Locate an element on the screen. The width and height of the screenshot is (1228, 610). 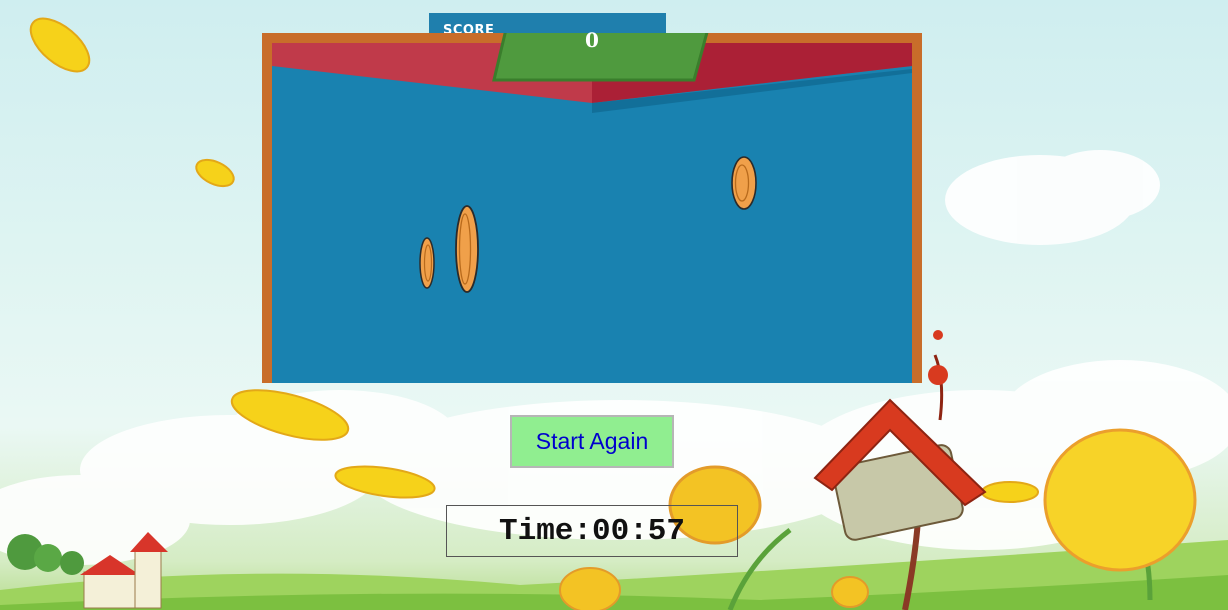
timer-value: 00:57 is located at coordinates (639, 531).